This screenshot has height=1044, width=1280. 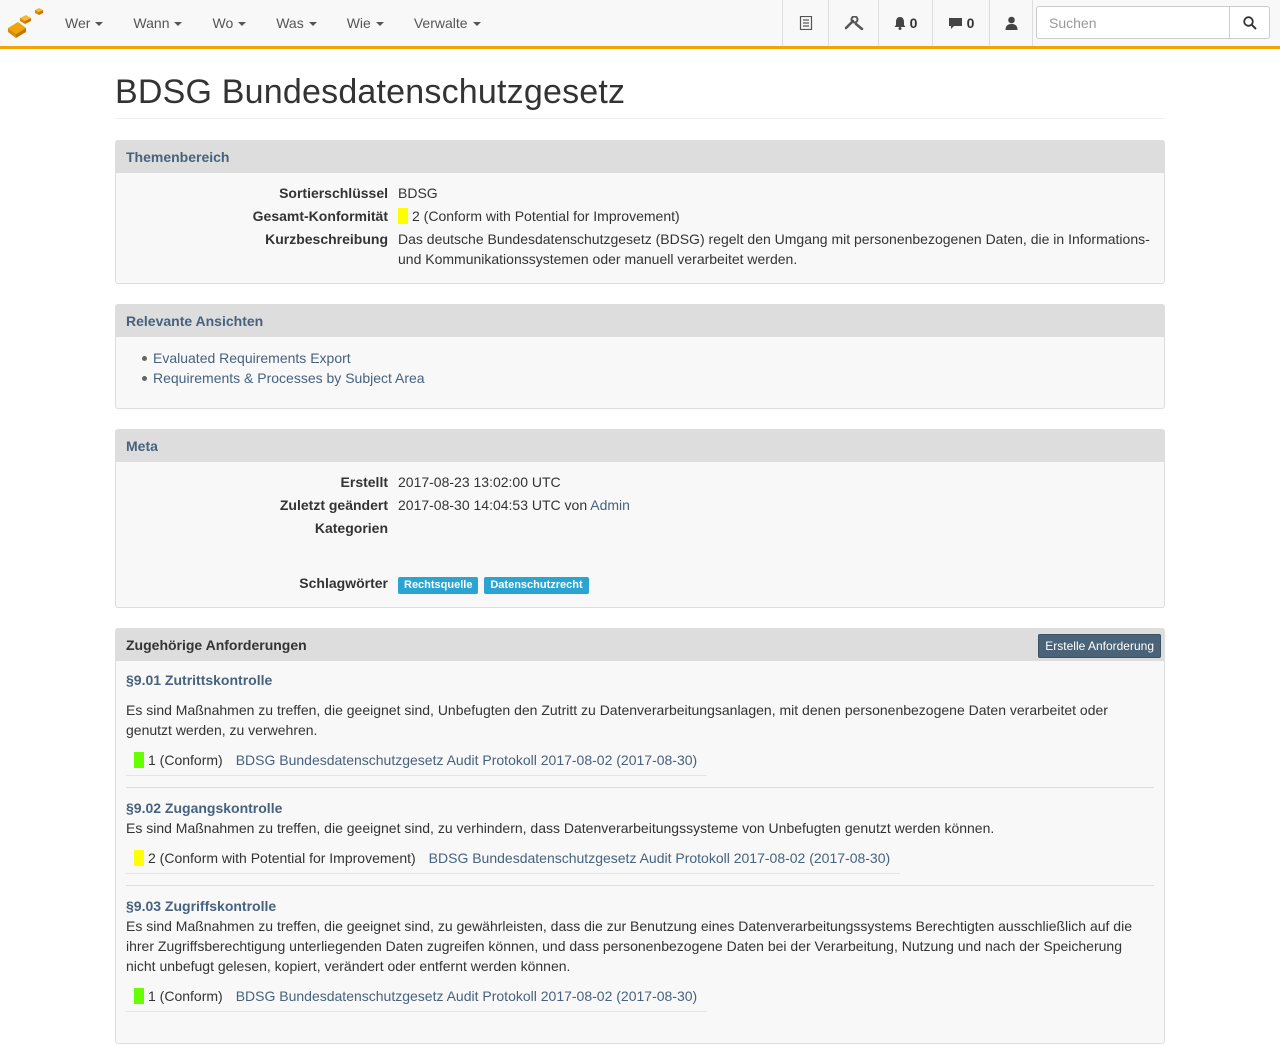 What do you see at coordinates (640, 24) in the screenshot?
I see `top-navbar: Wer Wann Wo Was Wie Verwalte 0 0 Suchen` at bounding box center [640, 24].